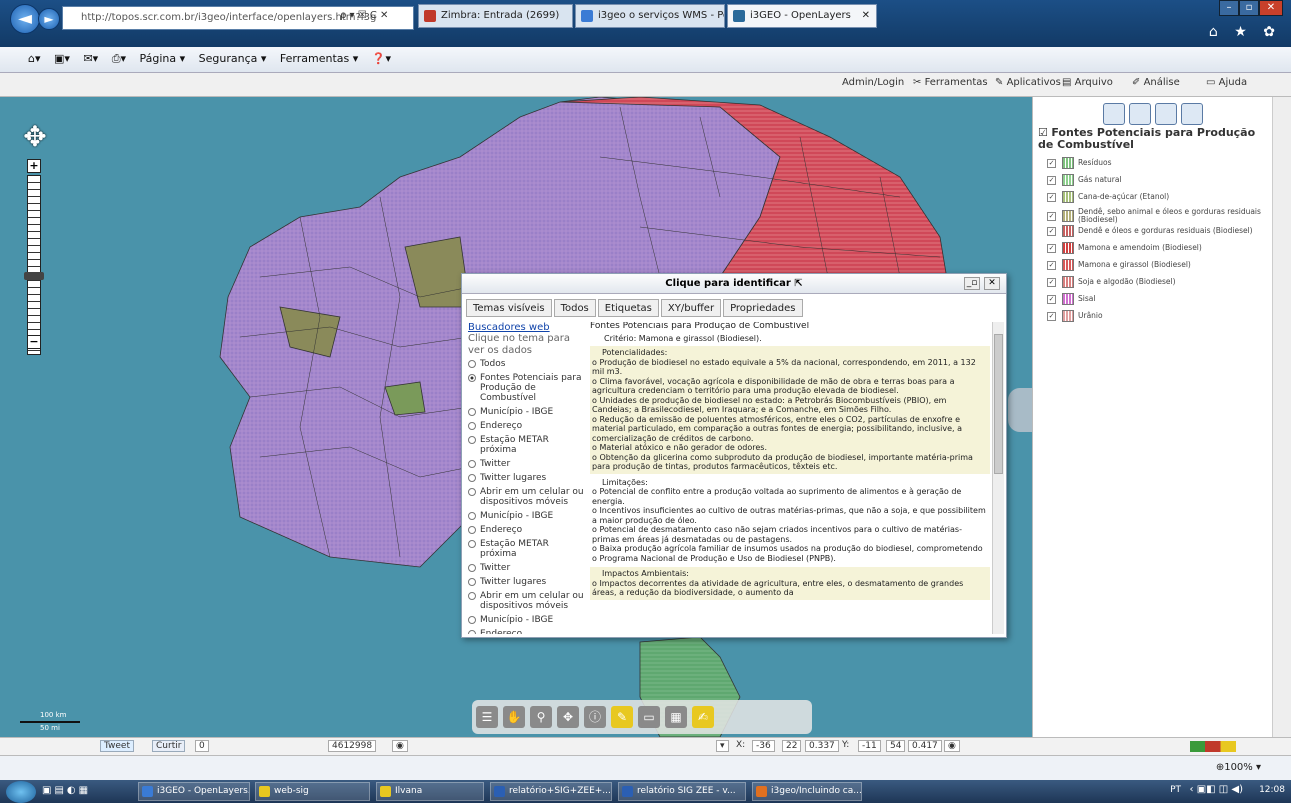 The width and height of the screenshot is (1291, 803). Describe the element at coordinates (1226, 82) in the screenshot. I see `menu-ajuda: ▭ Ajuda` at that location.